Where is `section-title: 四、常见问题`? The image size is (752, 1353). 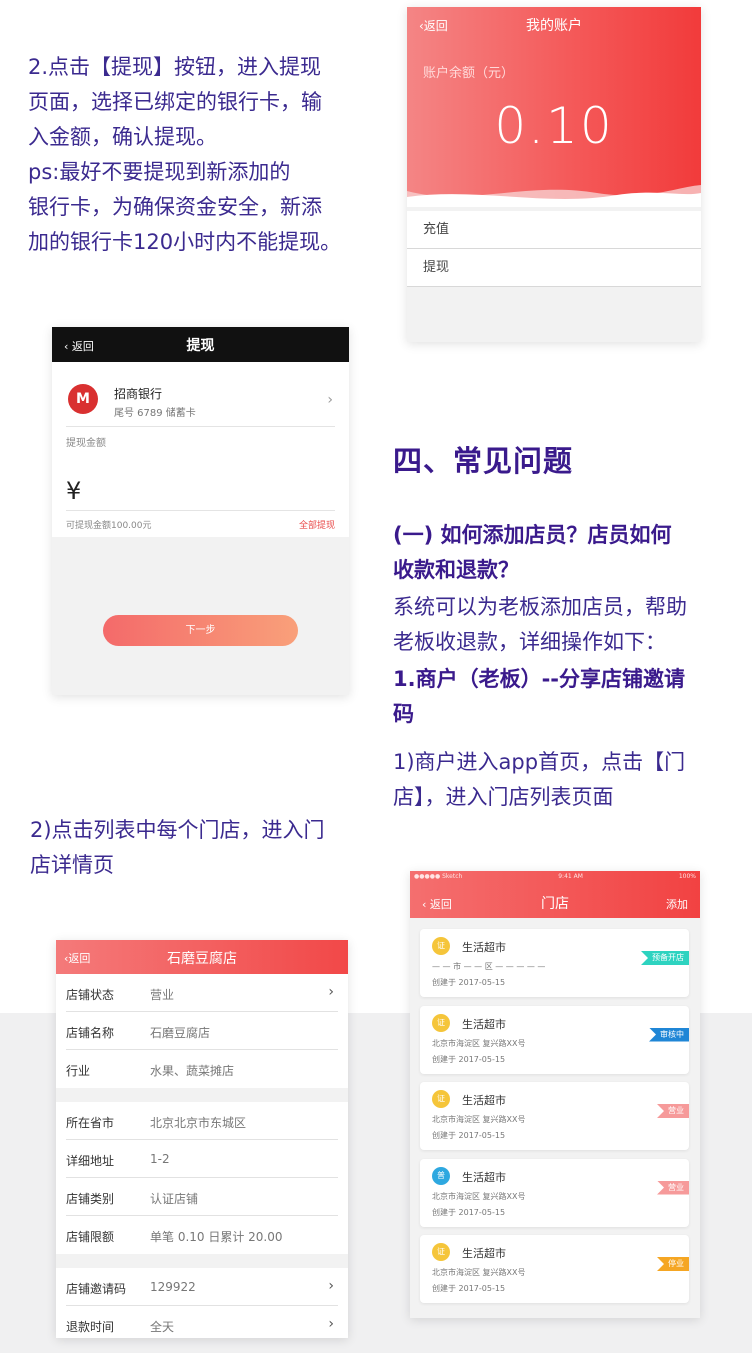
section-title: 四、常见问题 is located at coordinates (483, 461).